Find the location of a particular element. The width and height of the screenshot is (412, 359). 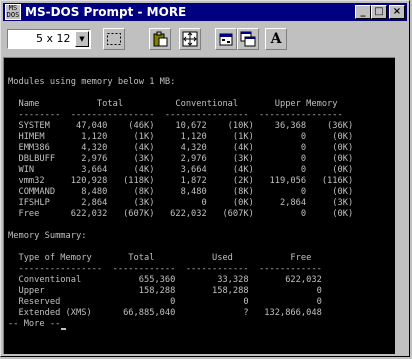

paste-button is located at coordinates (160, 39).